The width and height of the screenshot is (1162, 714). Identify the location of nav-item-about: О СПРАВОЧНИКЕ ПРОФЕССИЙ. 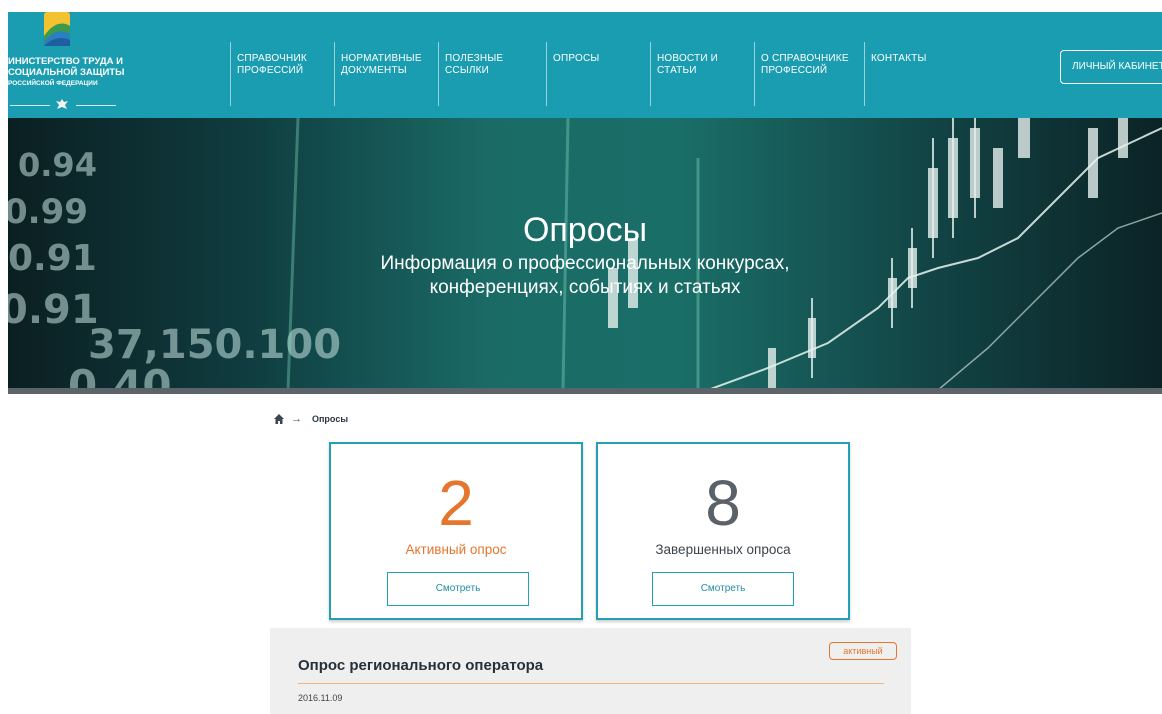
(809, 74).